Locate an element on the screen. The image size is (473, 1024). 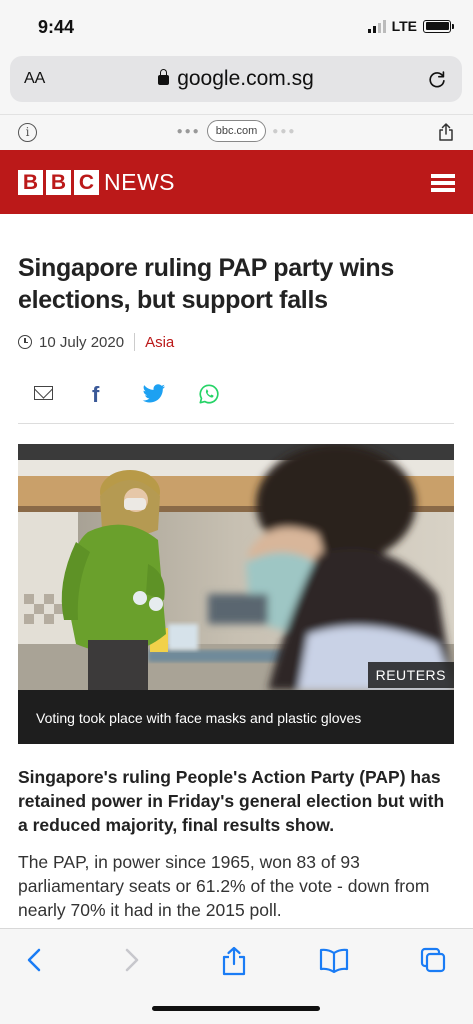
article-meta: 10 July 2020 Asia is located at coordinates (96, 342).